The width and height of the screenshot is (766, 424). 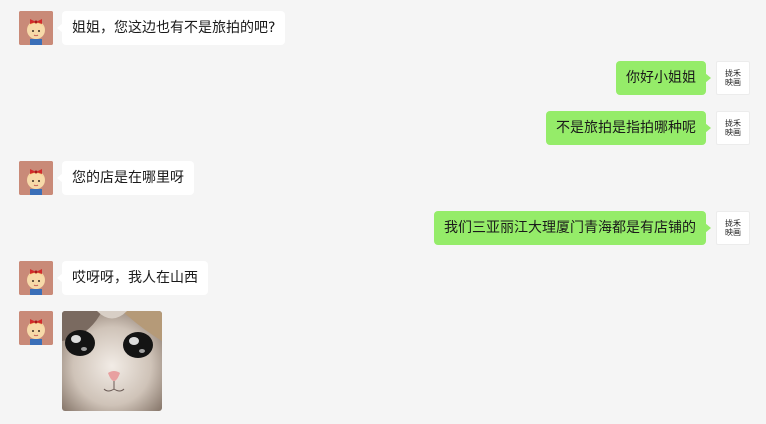 I want to click on message-row: 拢禾 映画 我们三亚丽江大理厦门青海都是有店铺的, so click(x=592, y=228).